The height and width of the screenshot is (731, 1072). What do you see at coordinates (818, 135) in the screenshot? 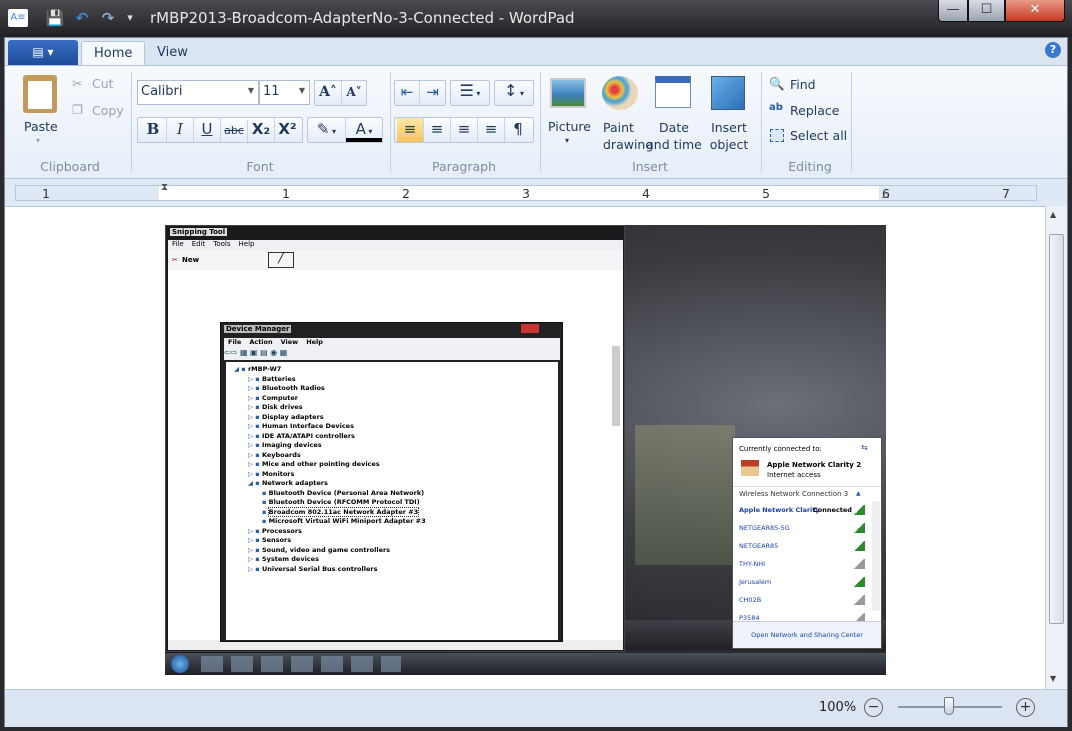
I see `select-all-button: Select all` at bounding box center [818, 135].